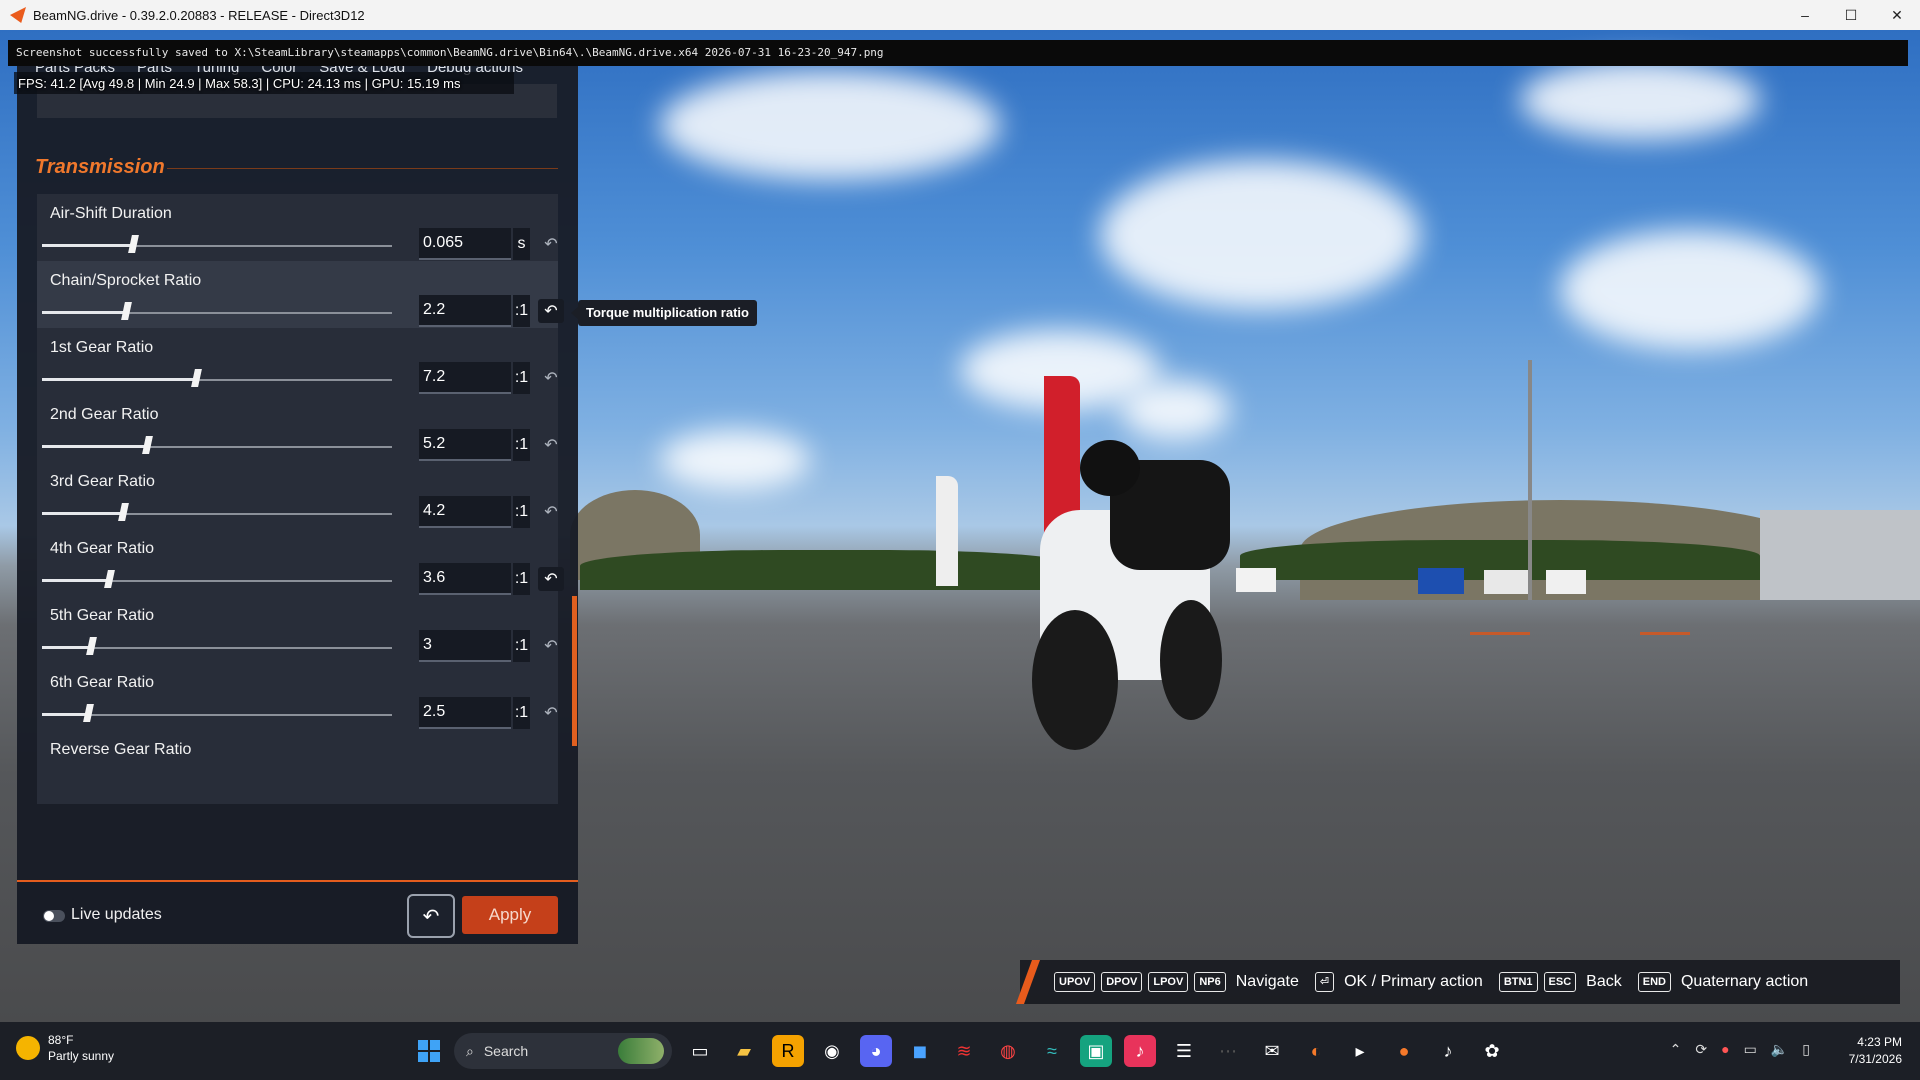 Image resolution: width=1920 pixels, height=1080 pixels. Describe the element at coordinates (1404, 1051) in the screenshot. I see `beamng-taskbar-icon: ●` at that location.